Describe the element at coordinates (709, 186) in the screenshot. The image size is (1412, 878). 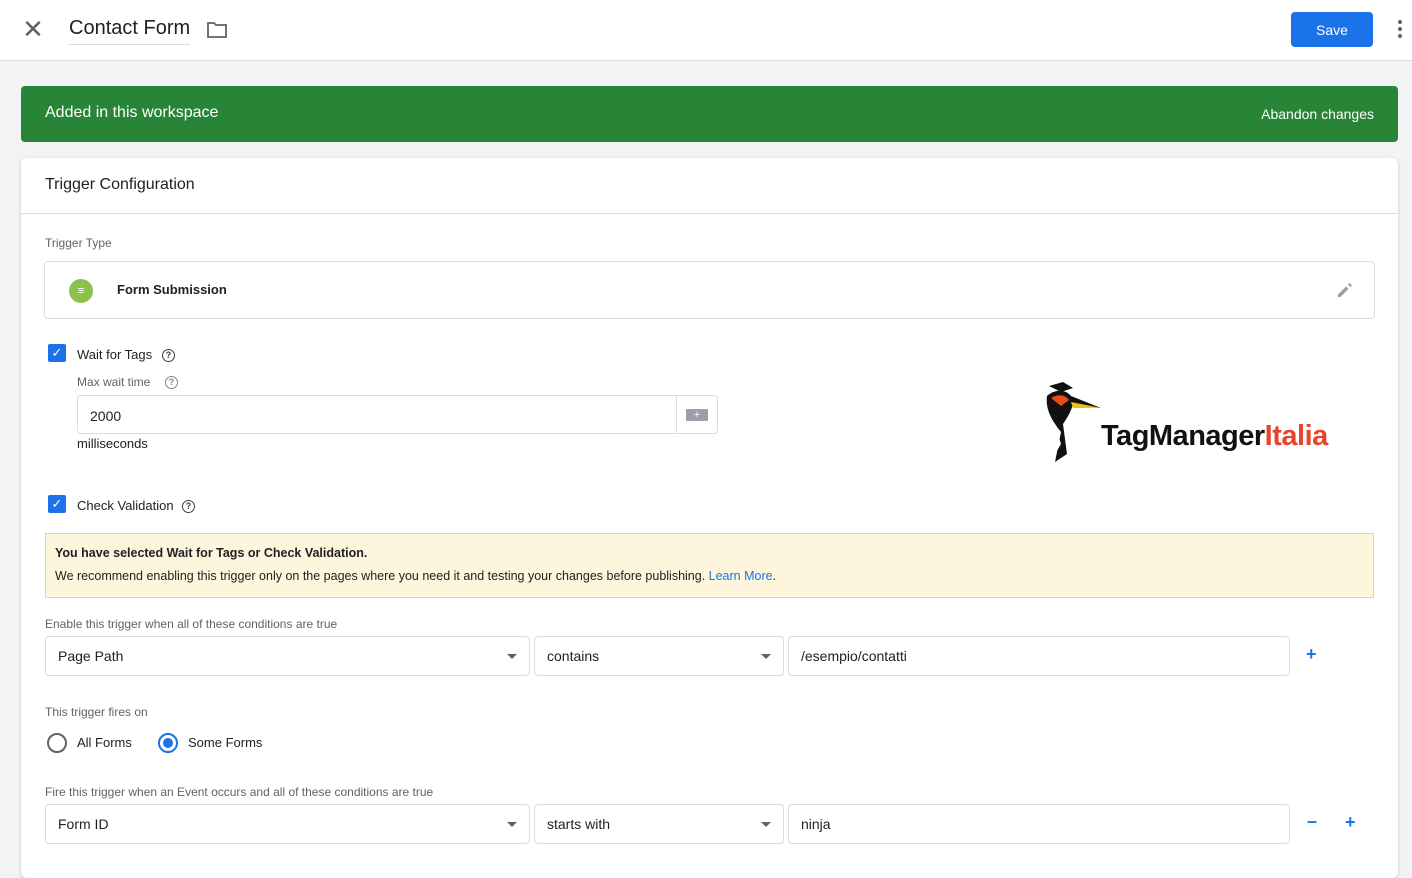
I see `card-title: Trigger Configuration` at that location.